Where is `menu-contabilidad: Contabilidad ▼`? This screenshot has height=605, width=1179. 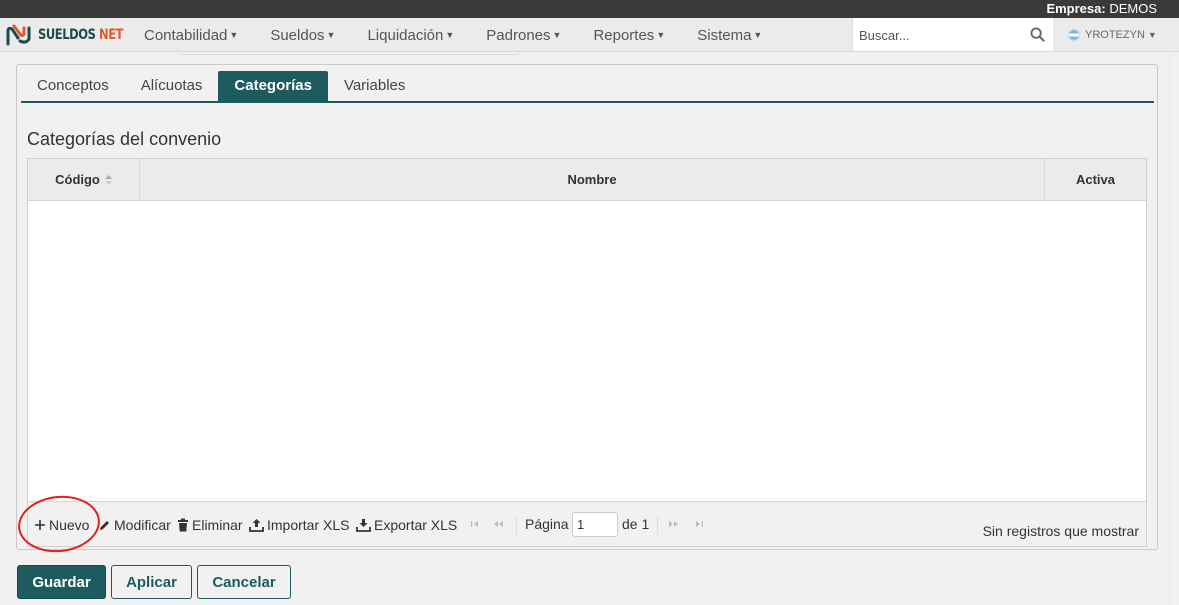 menu-contabilidad: Contabilidad ▼ is located at coordinates (191, 35).